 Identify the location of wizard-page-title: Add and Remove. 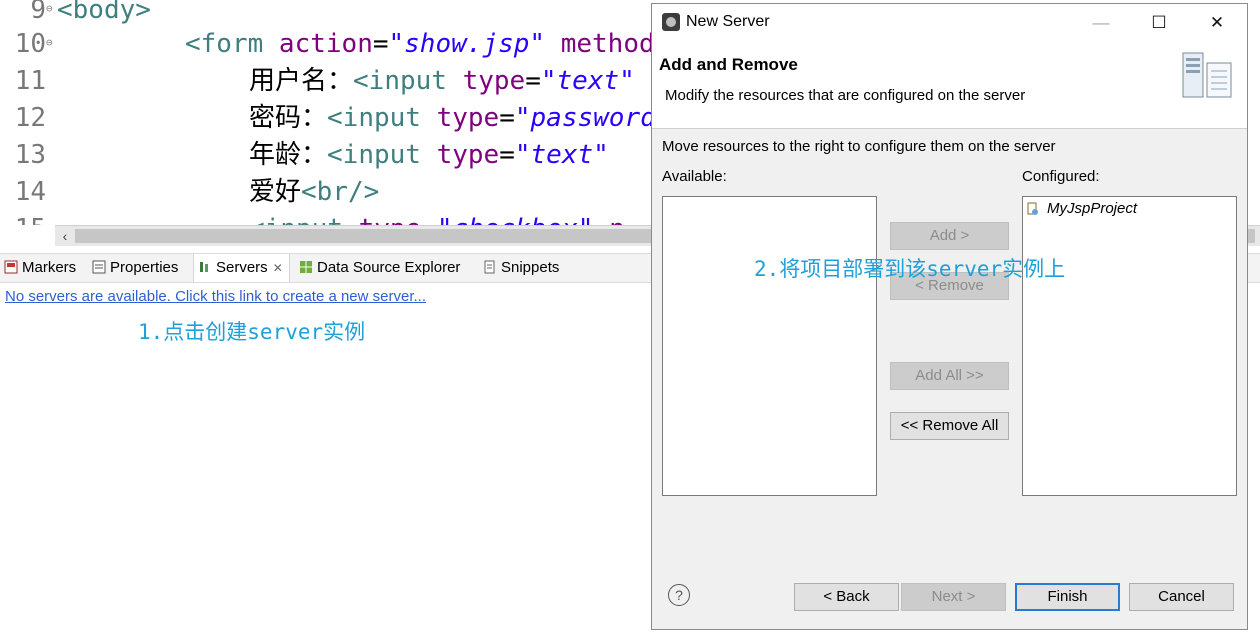
(728, 64).